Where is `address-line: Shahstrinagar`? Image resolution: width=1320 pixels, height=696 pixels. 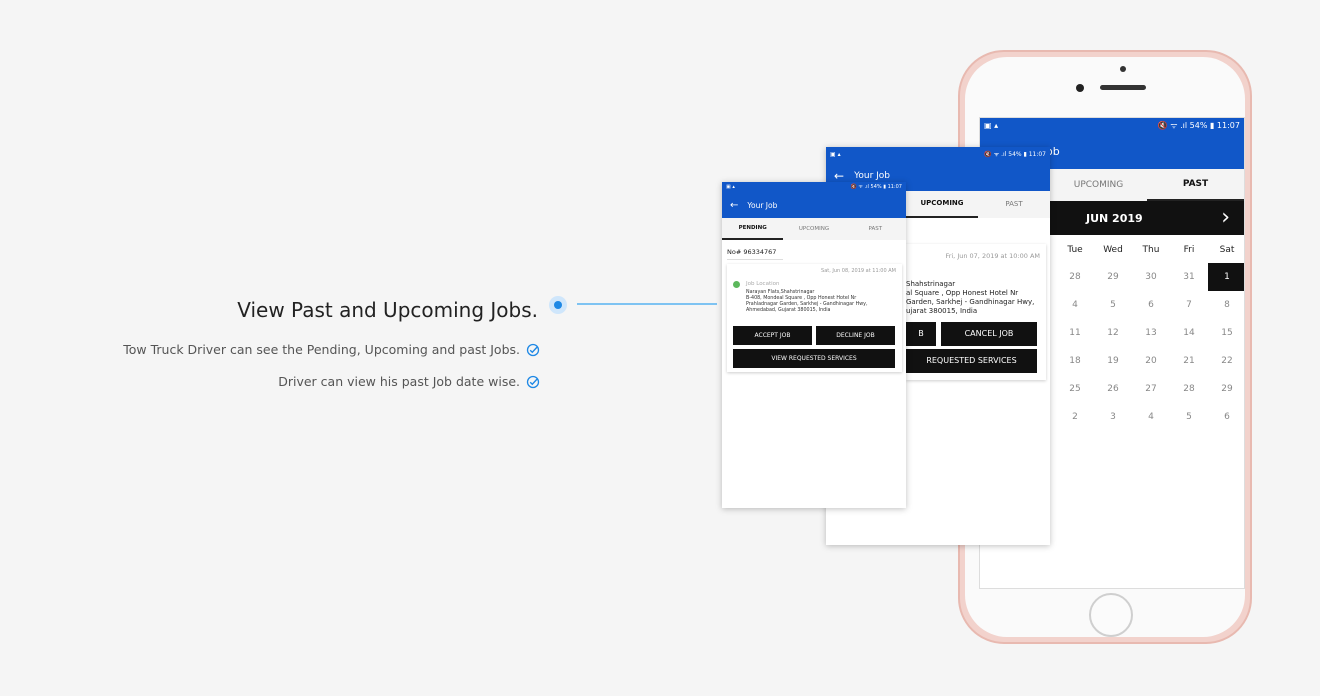
address-line: Shahstrinagar is located at coordinates (931, 284).